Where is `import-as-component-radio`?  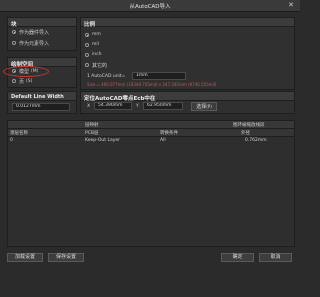 import-as-component-radio is located at coordinates (14, 32).